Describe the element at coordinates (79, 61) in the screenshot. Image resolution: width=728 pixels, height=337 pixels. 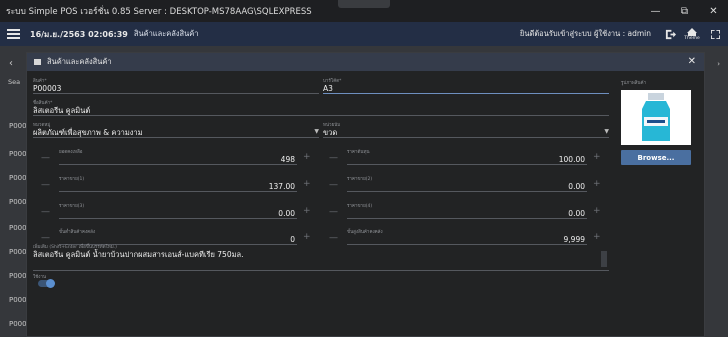
I see `dialog-title: สินค้าและคลังสินค้า` at that location.